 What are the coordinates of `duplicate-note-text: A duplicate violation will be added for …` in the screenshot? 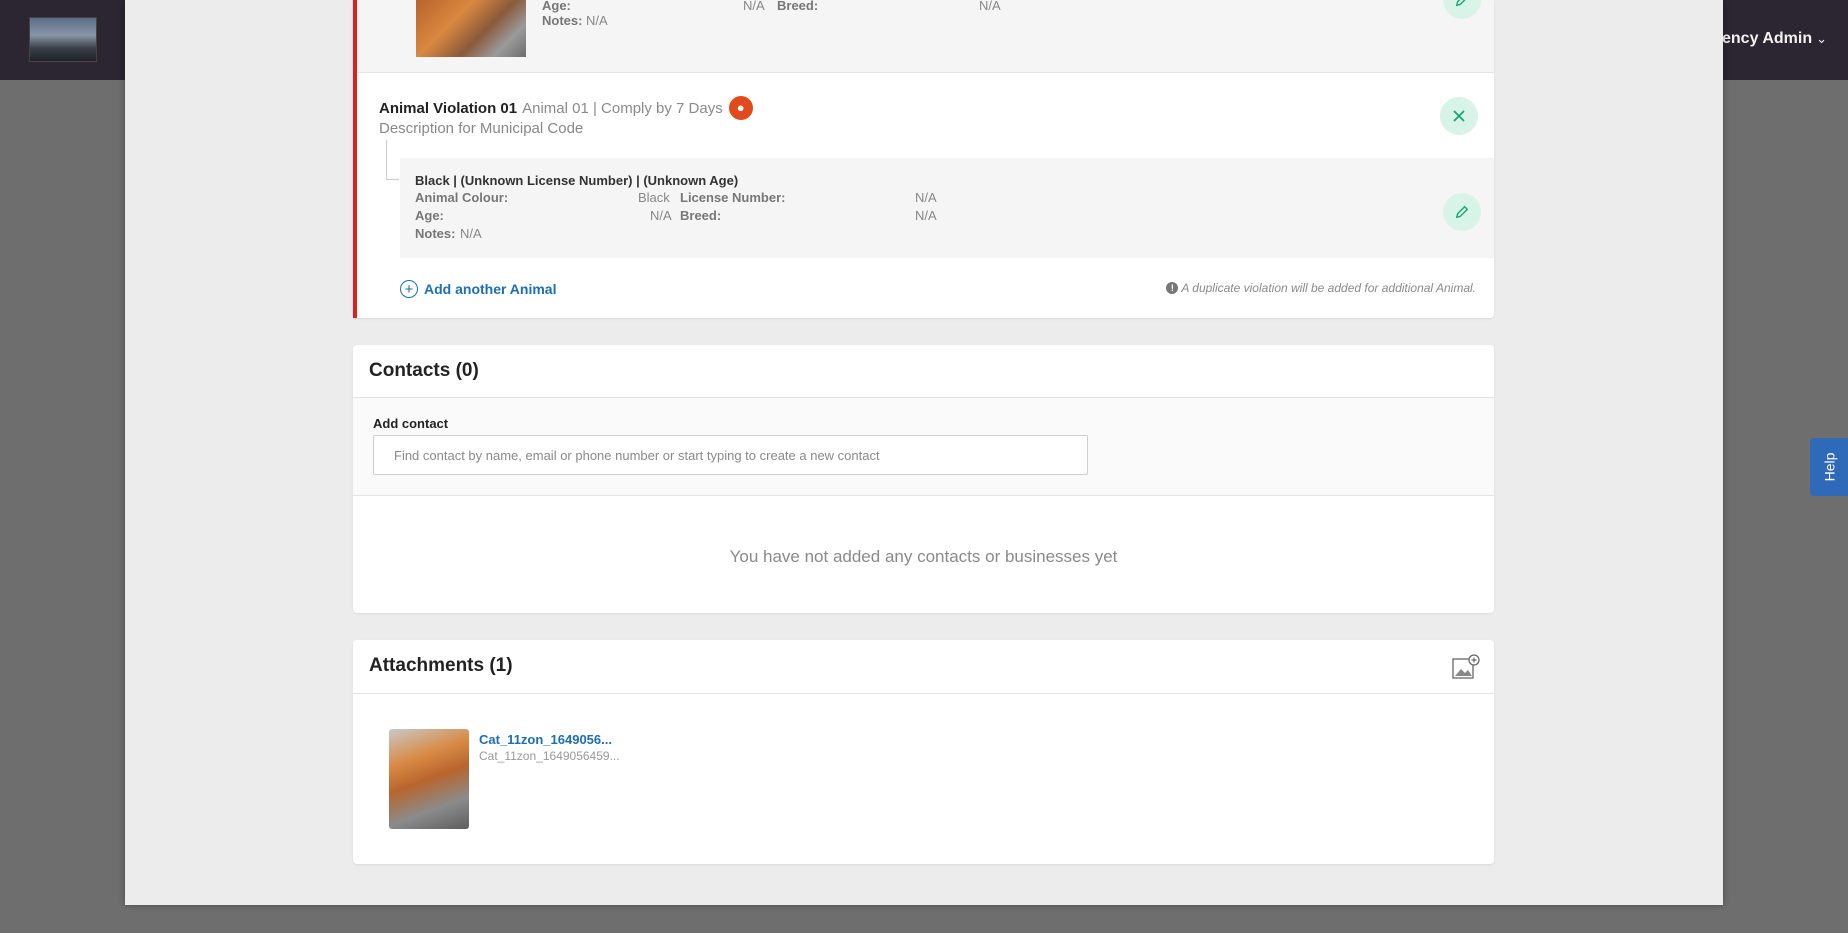 It's located at (1328, 288).